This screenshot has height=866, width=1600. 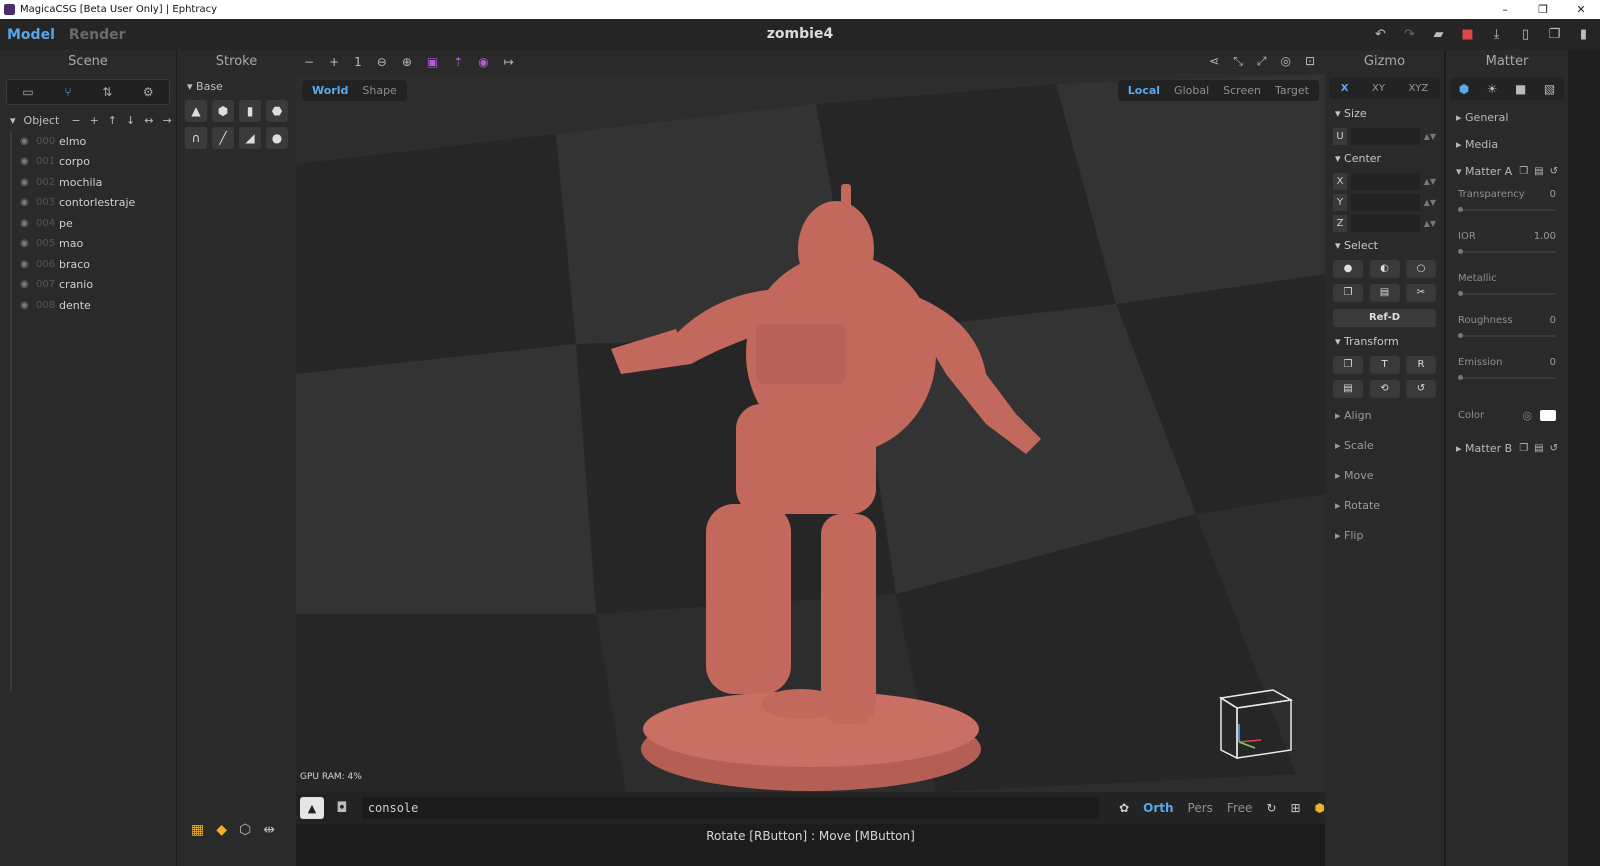 What do you see at coordinates (197, 830) in the screenshot?
I see `grid-icon: ▦` at bounding box center [197, 830].